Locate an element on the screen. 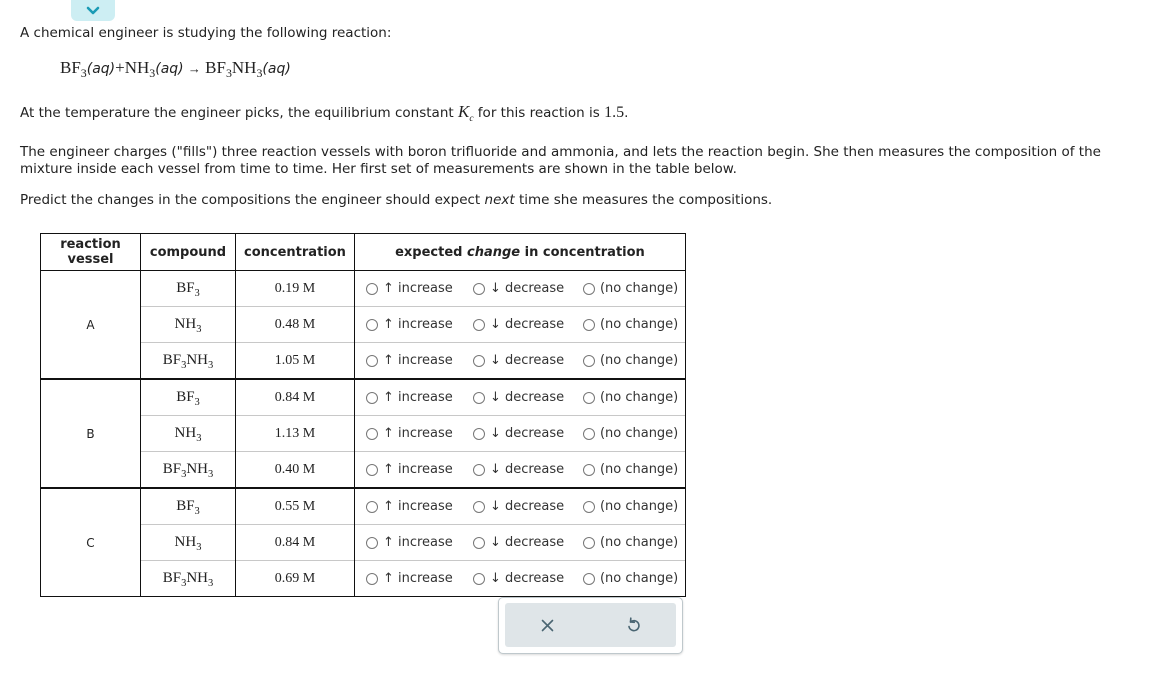 This screenshot has width=1165, height=690. collapse-toggle is located at coordinates (93, 10).